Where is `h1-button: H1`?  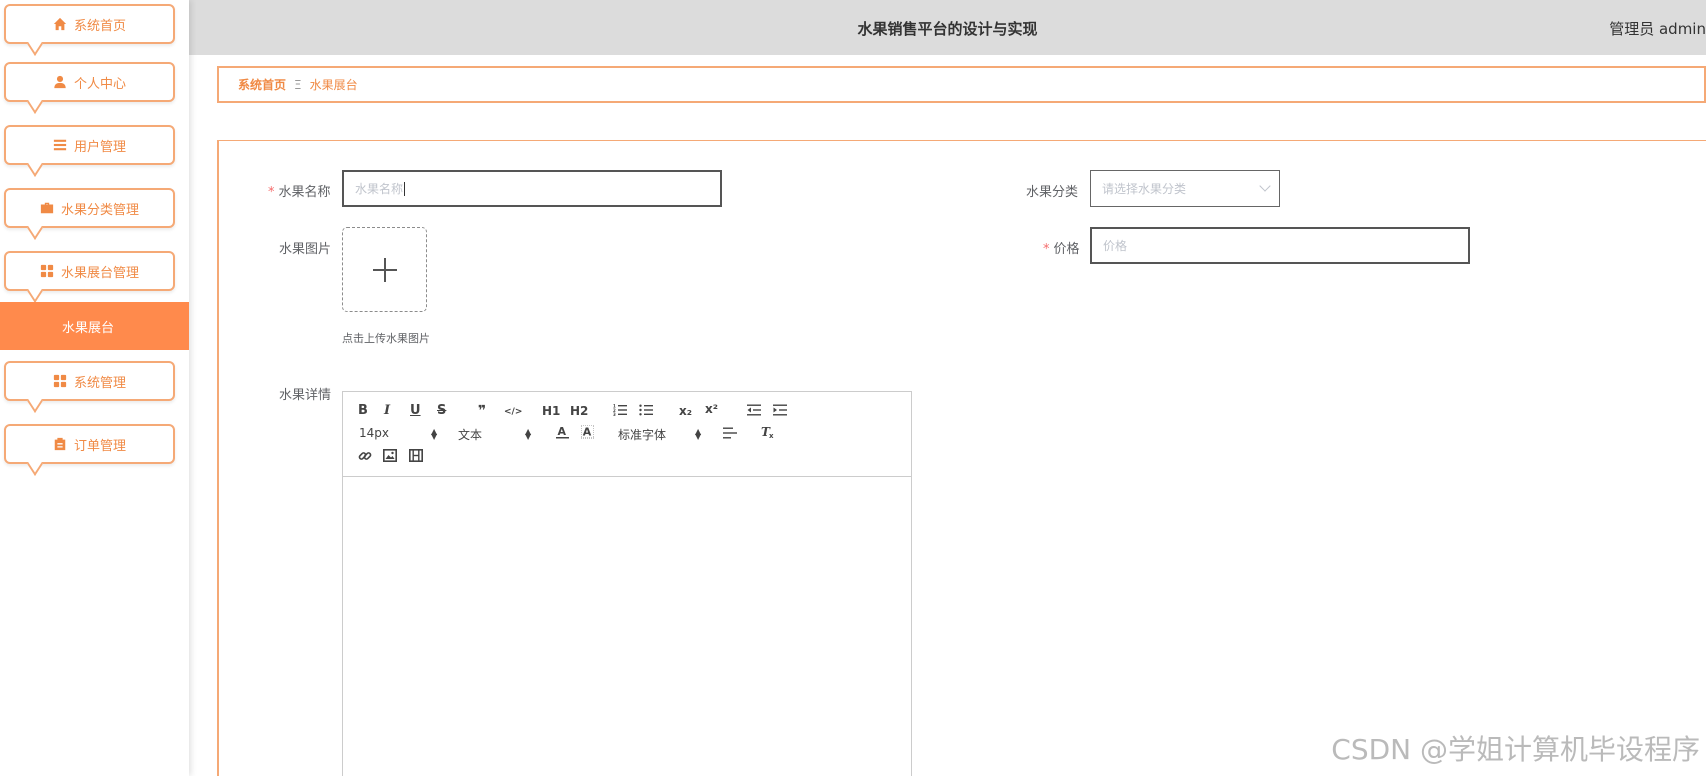 h1-button: H1 is located at coordinates (551, 411).